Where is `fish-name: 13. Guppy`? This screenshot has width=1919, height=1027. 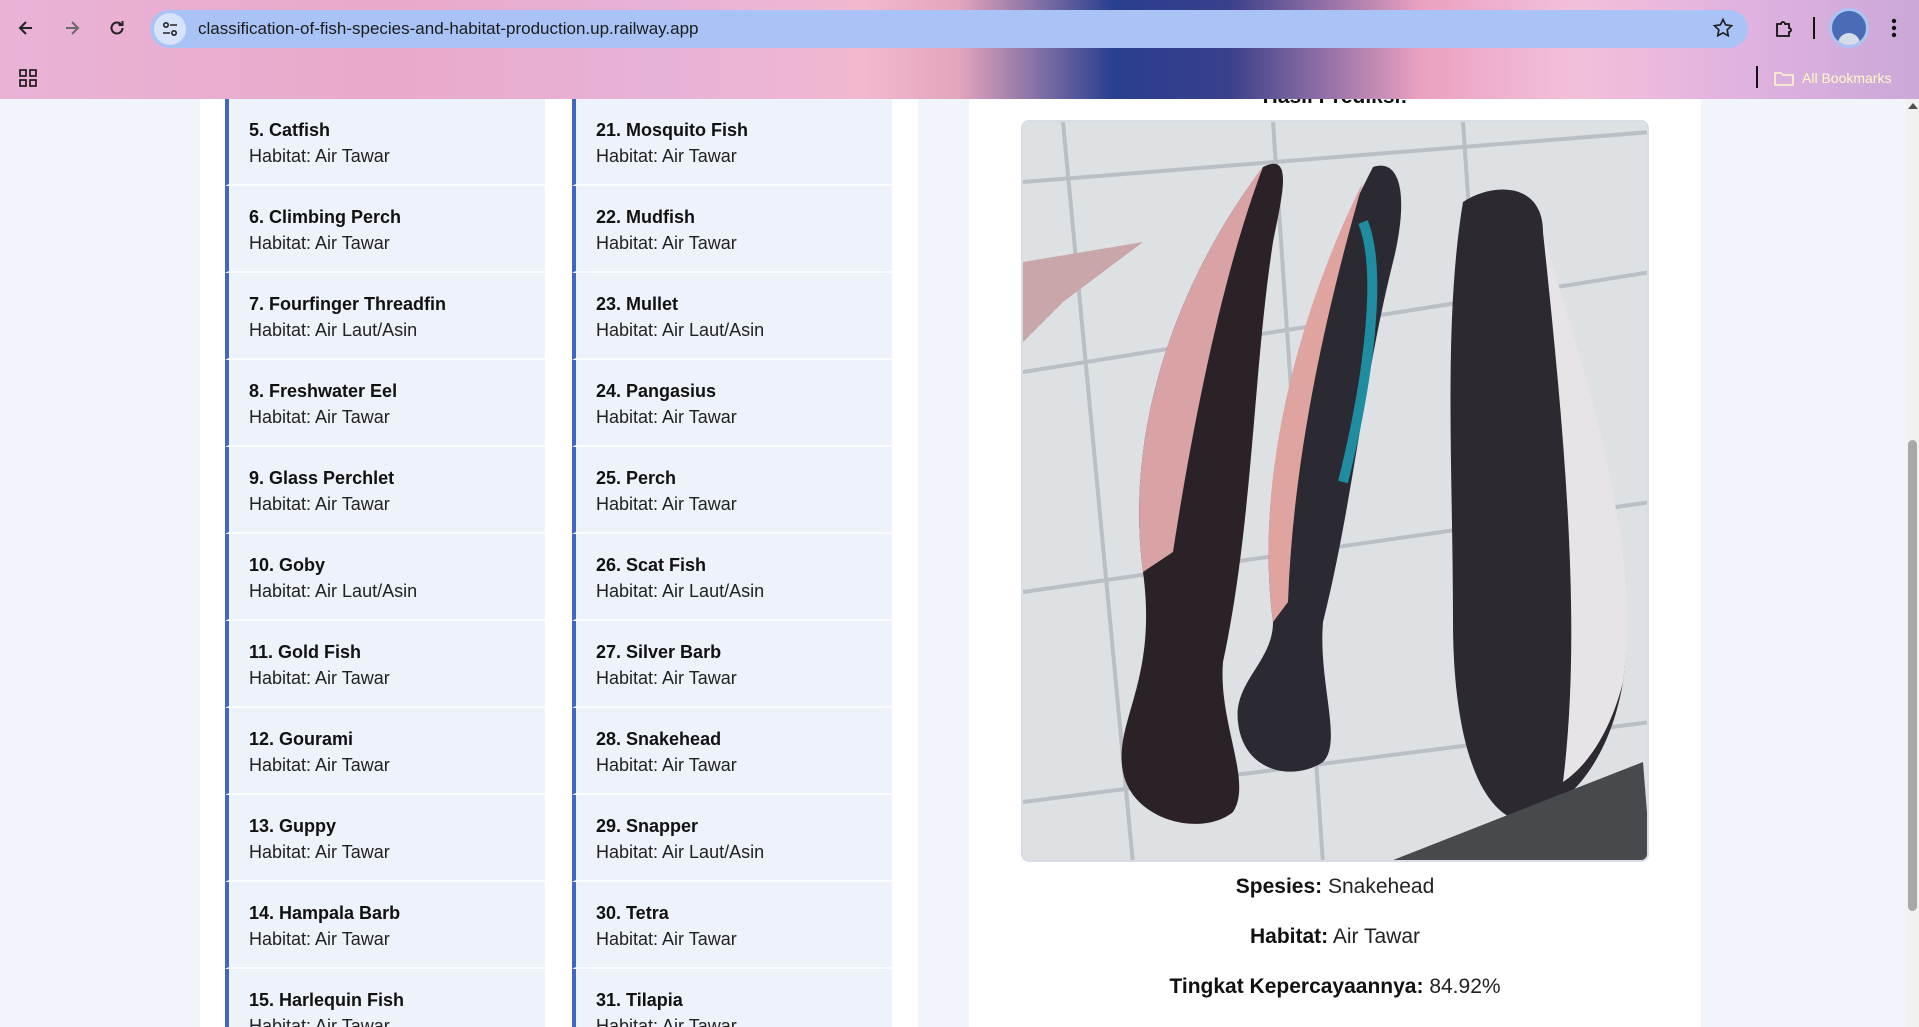 fish-name: 13. Guppy is located at coordinates (293, 826).